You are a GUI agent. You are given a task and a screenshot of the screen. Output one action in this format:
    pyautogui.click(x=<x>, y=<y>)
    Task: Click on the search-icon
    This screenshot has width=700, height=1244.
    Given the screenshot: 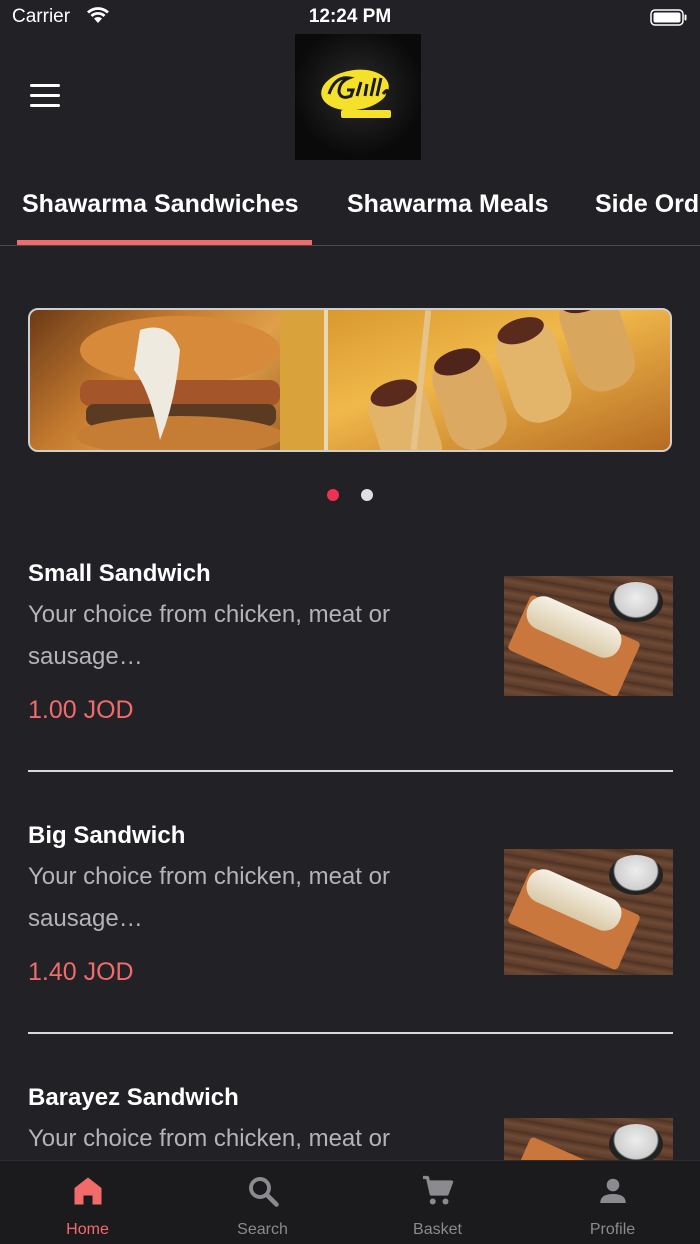 What is the action you would take?
    pyautogui.click(x=264, y=1192)
    